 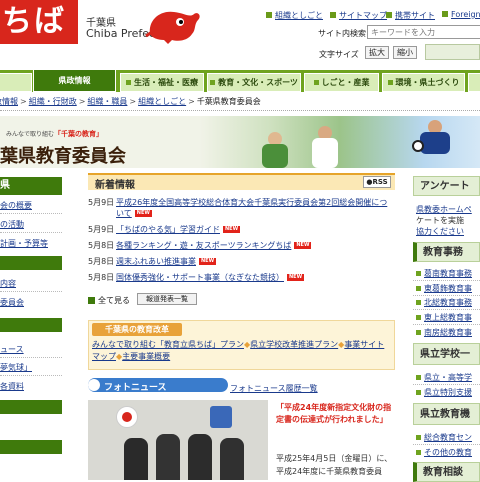 What do you see at coordinates (172, 27) in the screenshot?
I see `chiba-kun-mascot-icon` at bounding box center [172, 27].